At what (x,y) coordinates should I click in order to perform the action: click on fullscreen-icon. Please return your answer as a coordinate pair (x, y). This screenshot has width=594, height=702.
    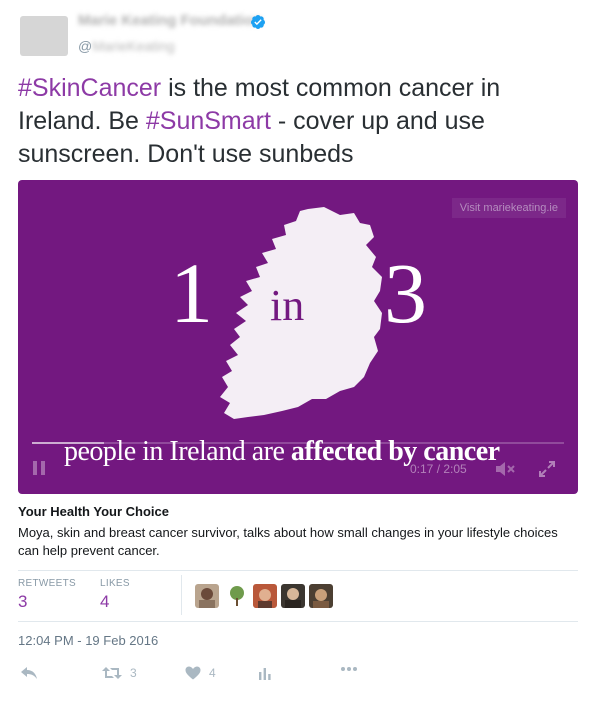
    Looking at the image, I should click on (547, 469).